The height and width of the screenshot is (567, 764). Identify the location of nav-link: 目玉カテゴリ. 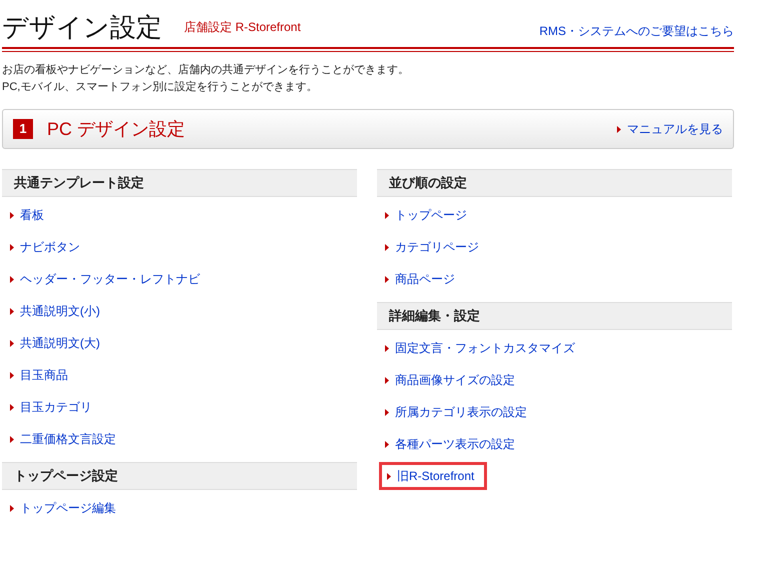
(56, 407).